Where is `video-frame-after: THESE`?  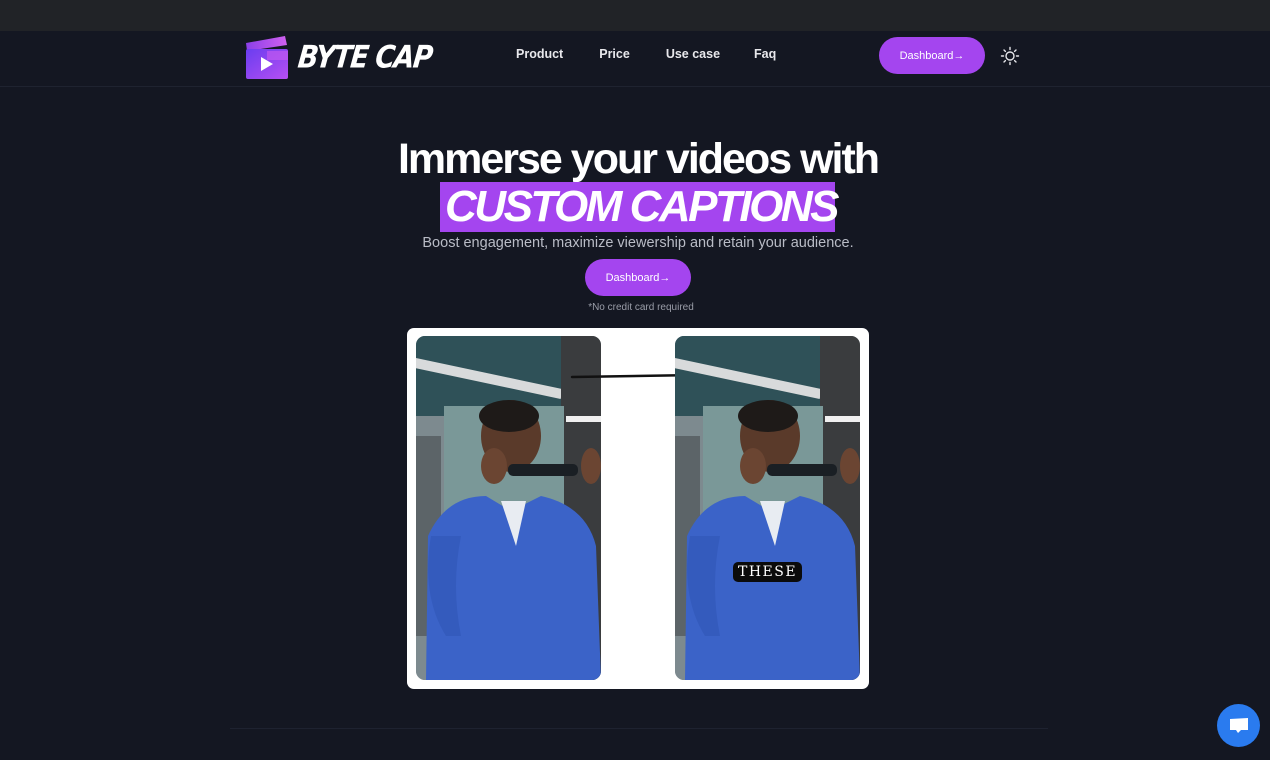 video-frame-after: THESE is located at coordinates (767, 508).